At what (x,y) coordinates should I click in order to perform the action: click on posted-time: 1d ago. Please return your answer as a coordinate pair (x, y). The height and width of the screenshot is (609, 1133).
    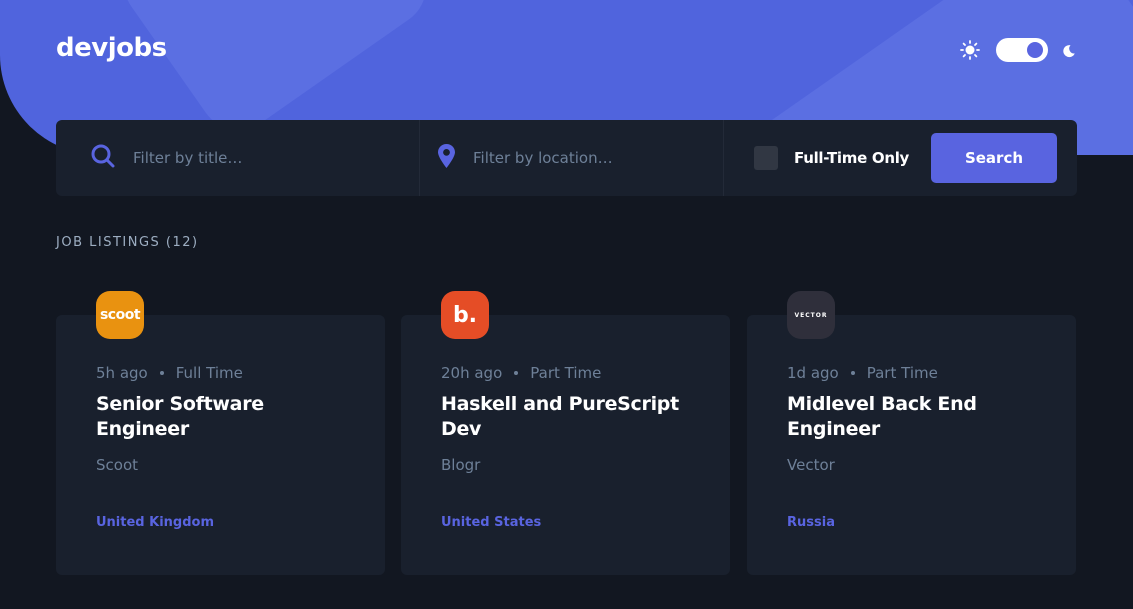
    Looking at the image, I should click on (813, 373).